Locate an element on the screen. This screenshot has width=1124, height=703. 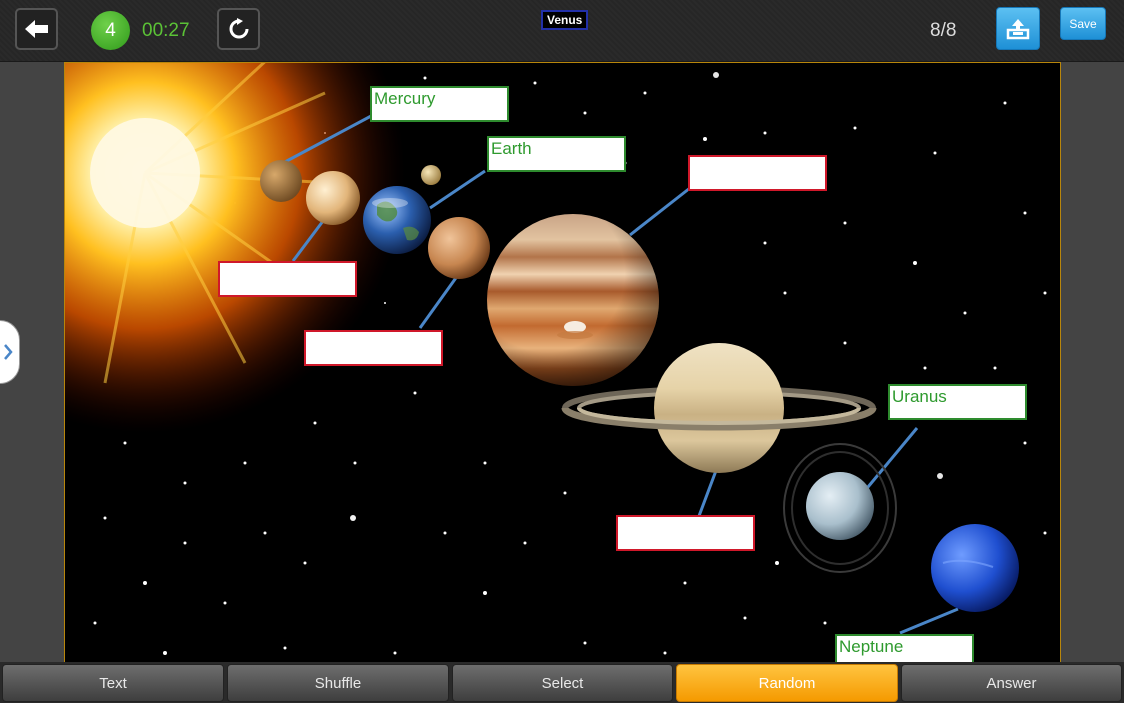
current-drag-label: Venus is located at coordinates (565, 20).